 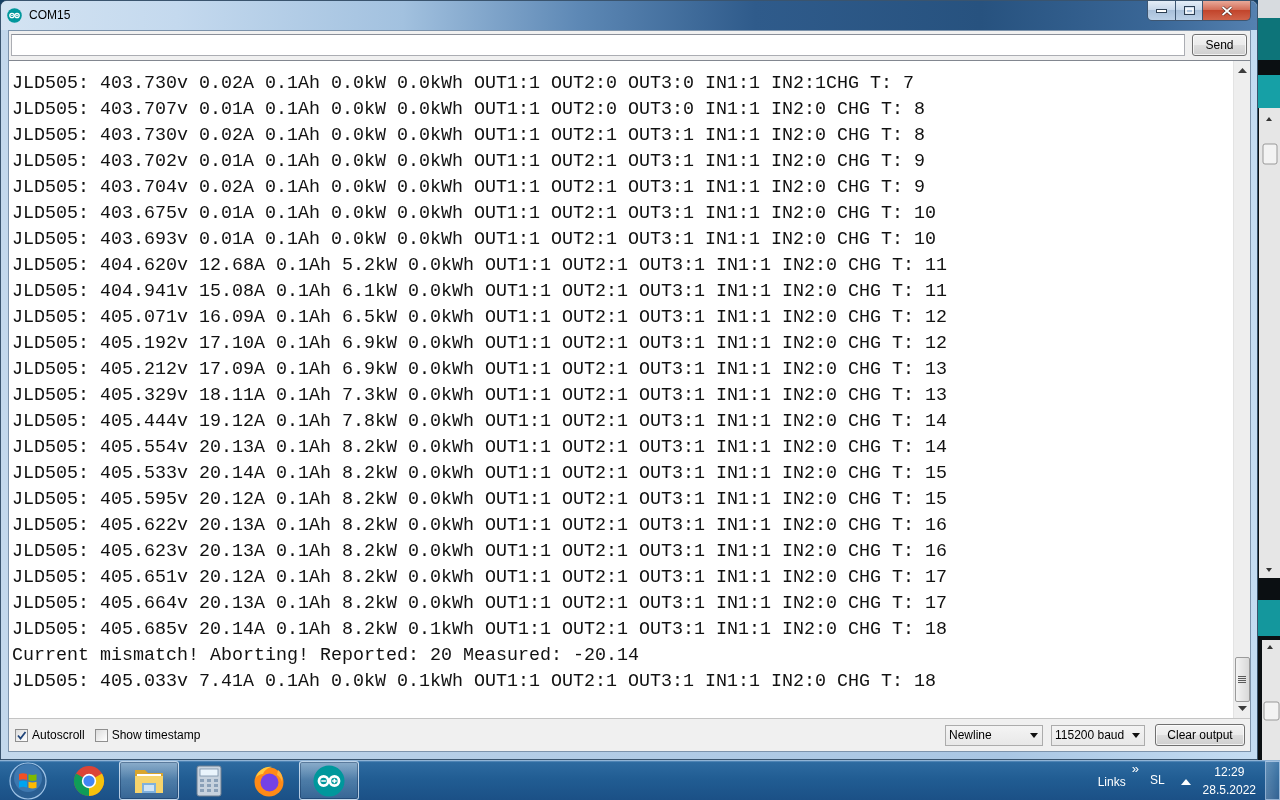 I want to click on output-line: JLD505: 403.730v 0.02A 0.1Ah 0.0kW 0.0kWh OUT1:1 OUT2:1 OUT3:1 IN1:1 IN2:0 CHG T: 8, so click(x=468, y=136).